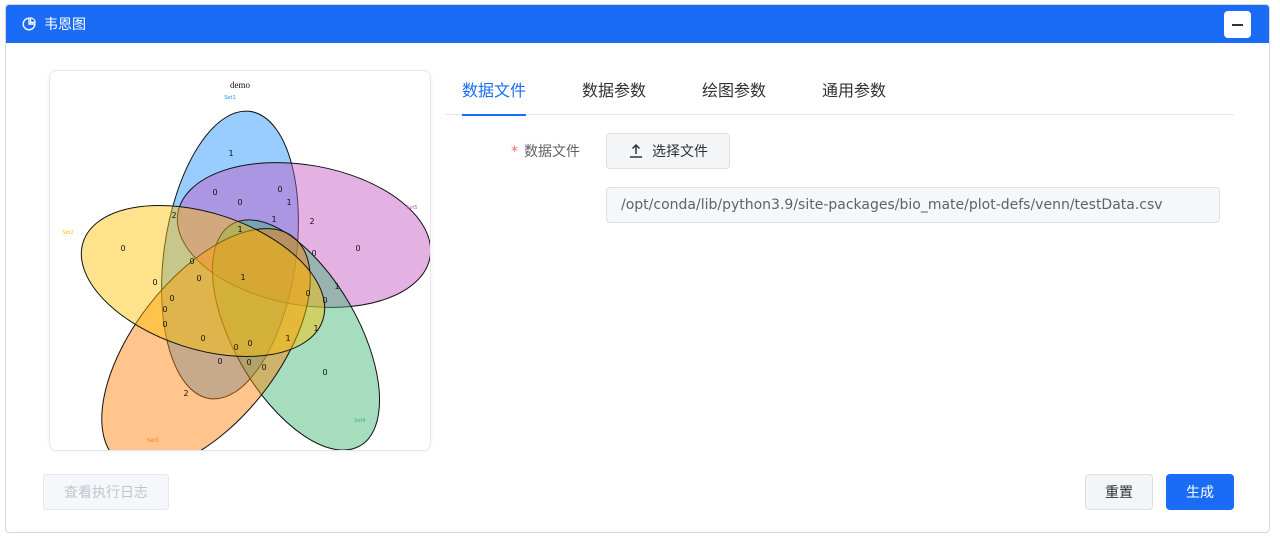 Image resolution: width=1280 pixels, height=538 pixels. Describe the element at coordinates (680, 152) in the screenshot. I see `select-file-label: 选择文件` at that location.